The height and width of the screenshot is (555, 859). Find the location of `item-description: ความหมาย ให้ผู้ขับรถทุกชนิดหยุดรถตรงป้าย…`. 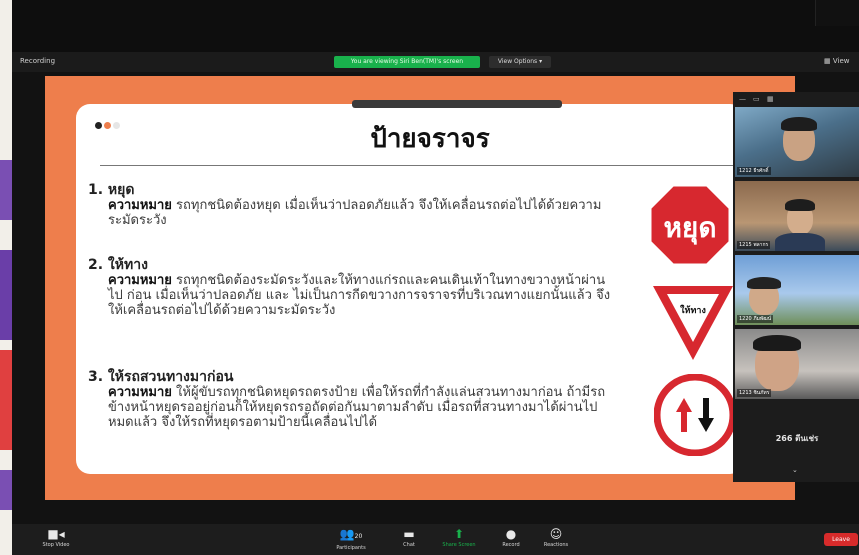

item-description: ความหมาย ให้ผู้ขับรถทุกชนิดหยุดรถตรงป้าย… is located at coordinates (353, 407).